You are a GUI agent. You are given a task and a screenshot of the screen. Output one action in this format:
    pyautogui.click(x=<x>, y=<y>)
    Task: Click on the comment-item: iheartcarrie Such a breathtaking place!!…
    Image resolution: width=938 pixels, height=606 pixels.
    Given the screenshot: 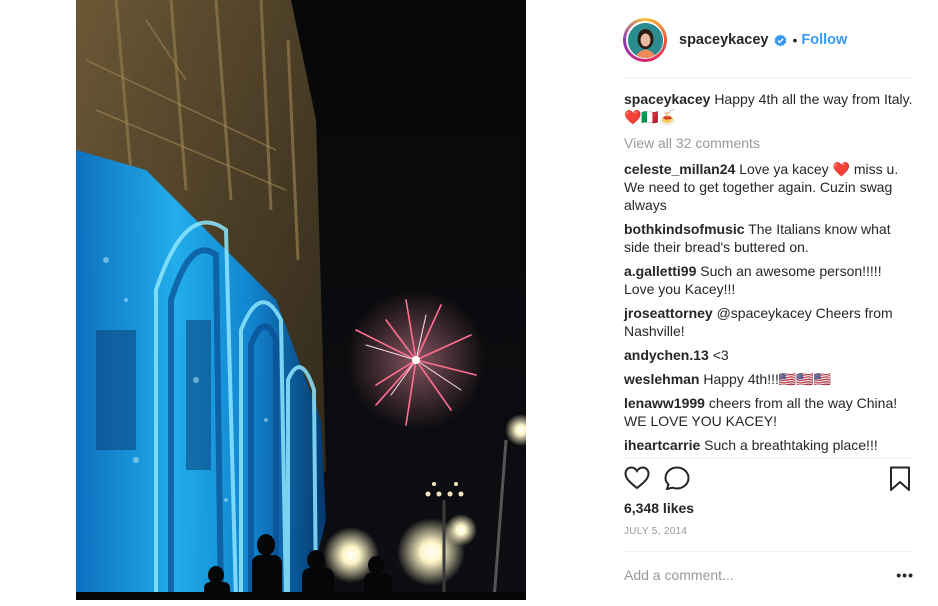 What is the action you would take?
    pyautogui.click(x=769, y=445)
    